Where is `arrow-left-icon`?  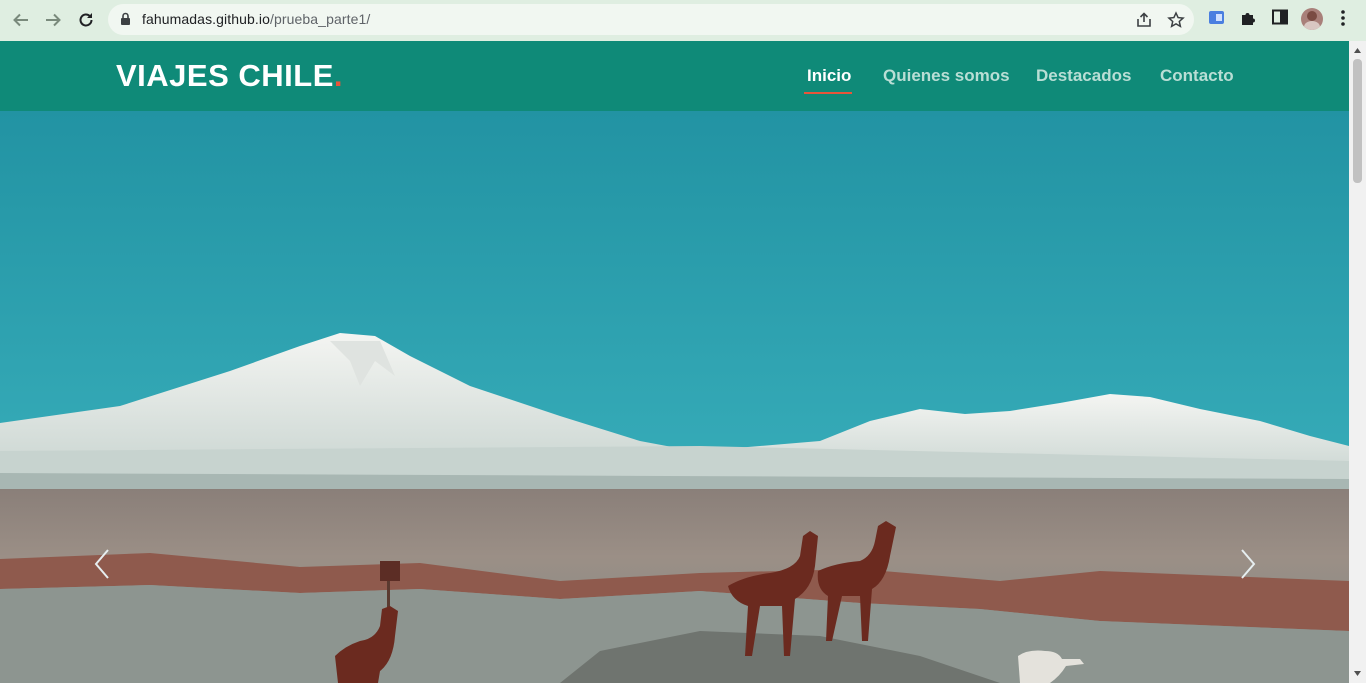 arrow-left-icon is located at coordinates (20, 20).